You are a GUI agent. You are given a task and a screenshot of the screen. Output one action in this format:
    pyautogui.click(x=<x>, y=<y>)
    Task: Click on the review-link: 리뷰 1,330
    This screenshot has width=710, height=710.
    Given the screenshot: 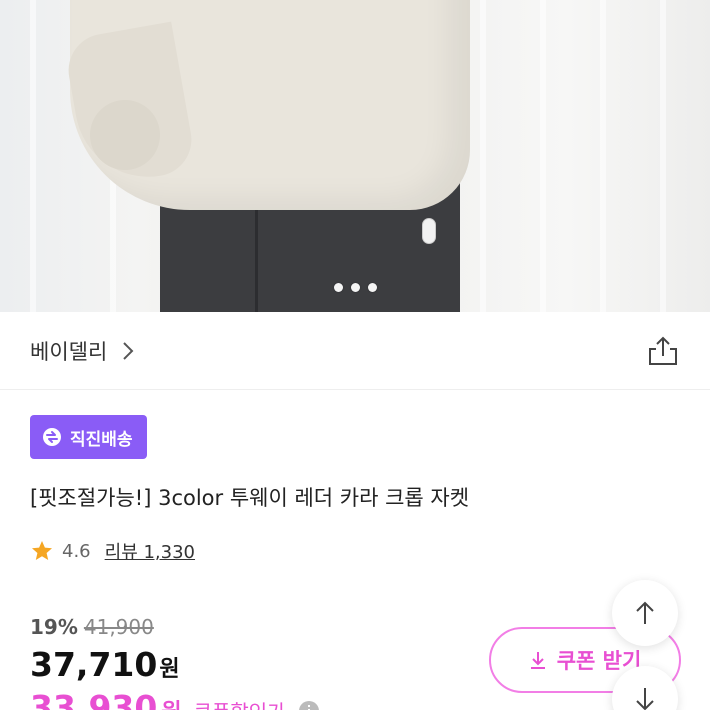 What is the action you would take?
    pyautogui.click(x=150, y=551)
    